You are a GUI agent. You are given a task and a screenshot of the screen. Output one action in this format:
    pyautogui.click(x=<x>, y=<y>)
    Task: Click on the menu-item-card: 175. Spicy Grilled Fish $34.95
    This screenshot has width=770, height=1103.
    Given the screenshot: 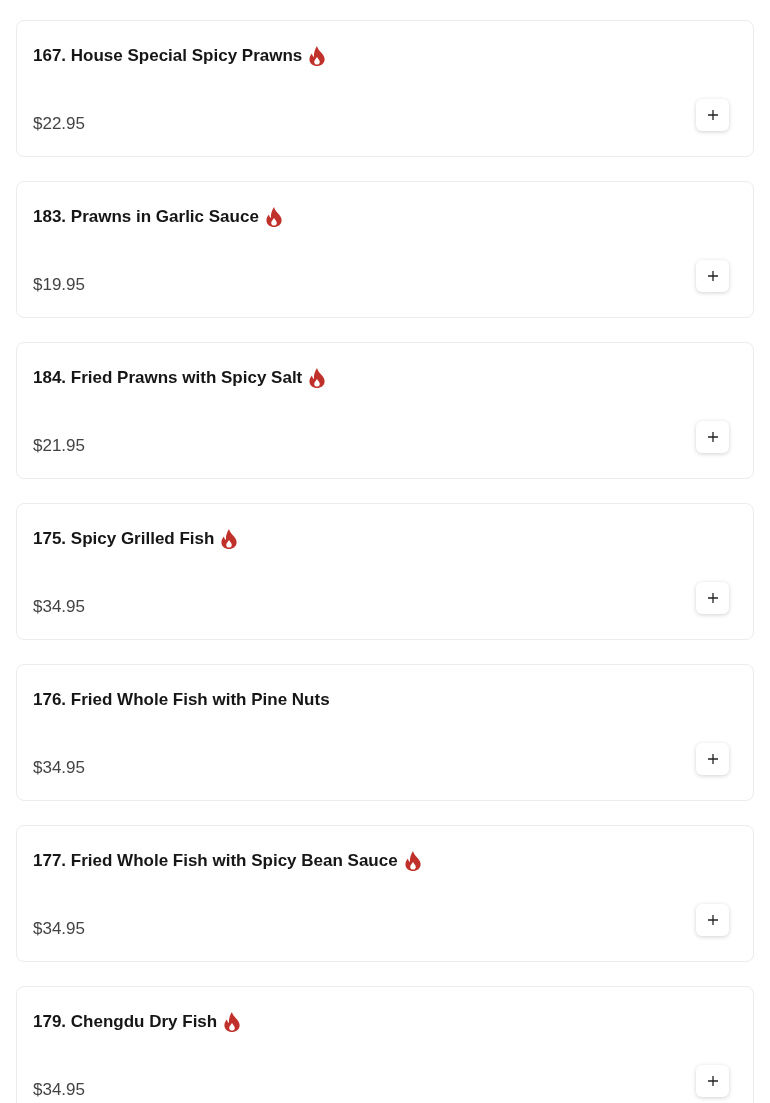 What is the action you would take?
    pyautogui.click(x=385, y=571)
    